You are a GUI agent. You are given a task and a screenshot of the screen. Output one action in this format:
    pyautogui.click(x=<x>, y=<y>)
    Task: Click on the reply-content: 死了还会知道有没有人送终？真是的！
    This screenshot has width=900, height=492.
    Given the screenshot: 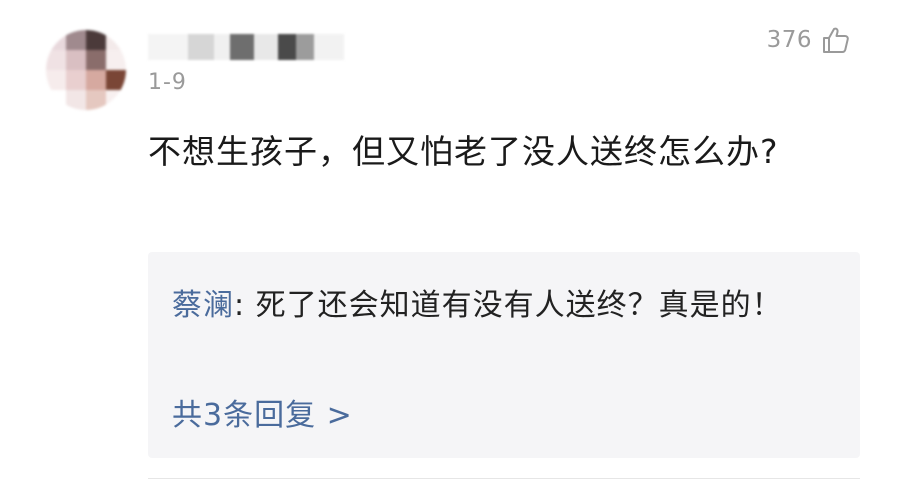 What is the action you would take?
    pyautogui.click(x=519, y=305)
    